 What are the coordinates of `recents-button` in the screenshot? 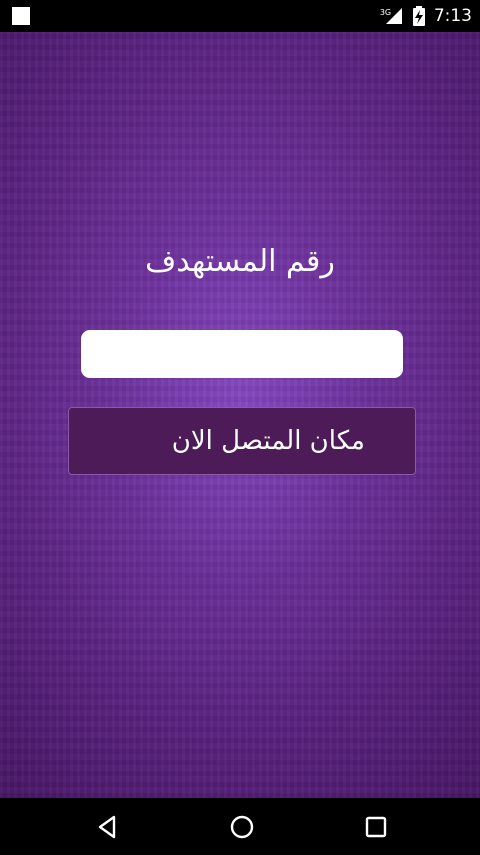 It's located at (376, 826).